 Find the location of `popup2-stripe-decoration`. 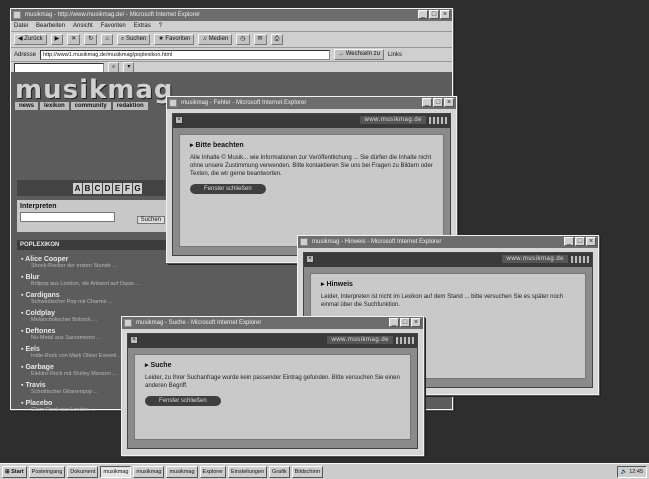

popup2-stripe-decoration is located at coordinates (580, 259).